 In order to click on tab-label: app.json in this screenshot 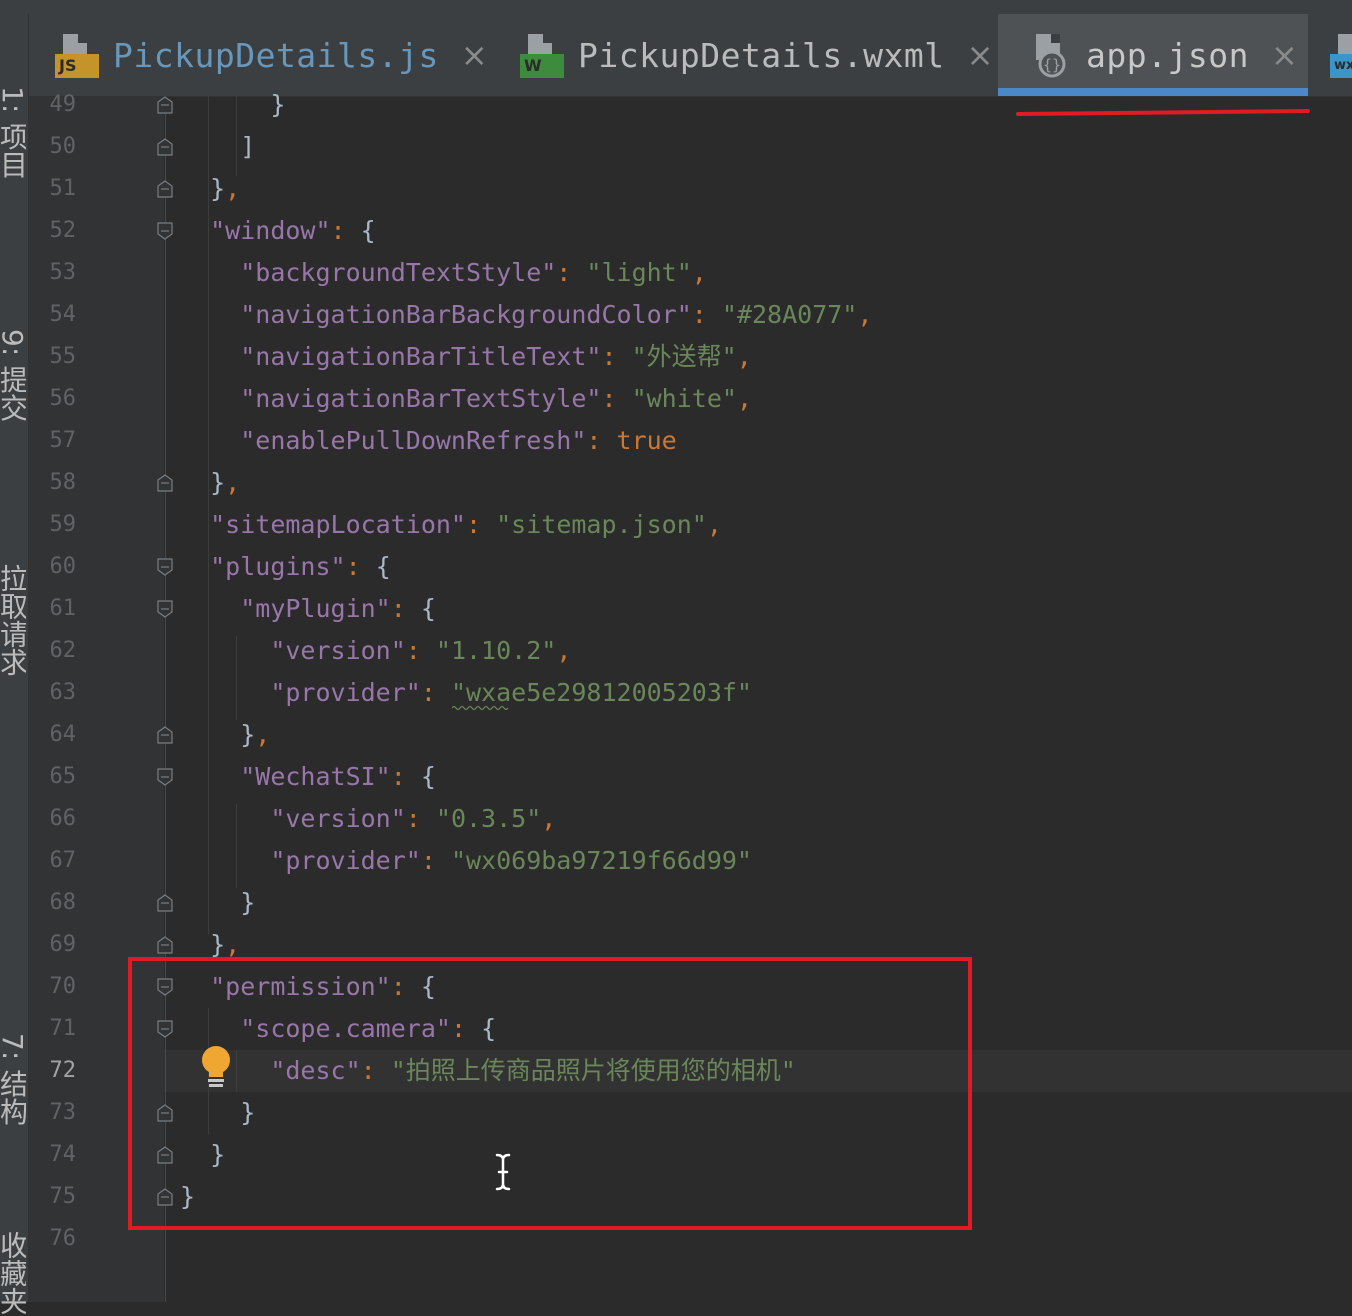, I will do `click(1167, 55)`.